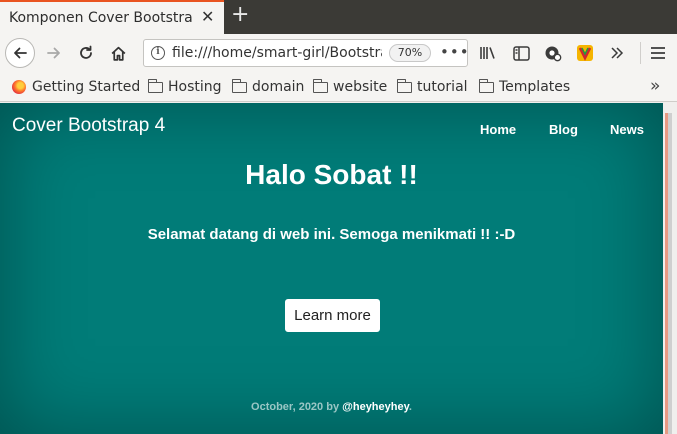  I want to click on bookmark-website: website, so click(350, 86).